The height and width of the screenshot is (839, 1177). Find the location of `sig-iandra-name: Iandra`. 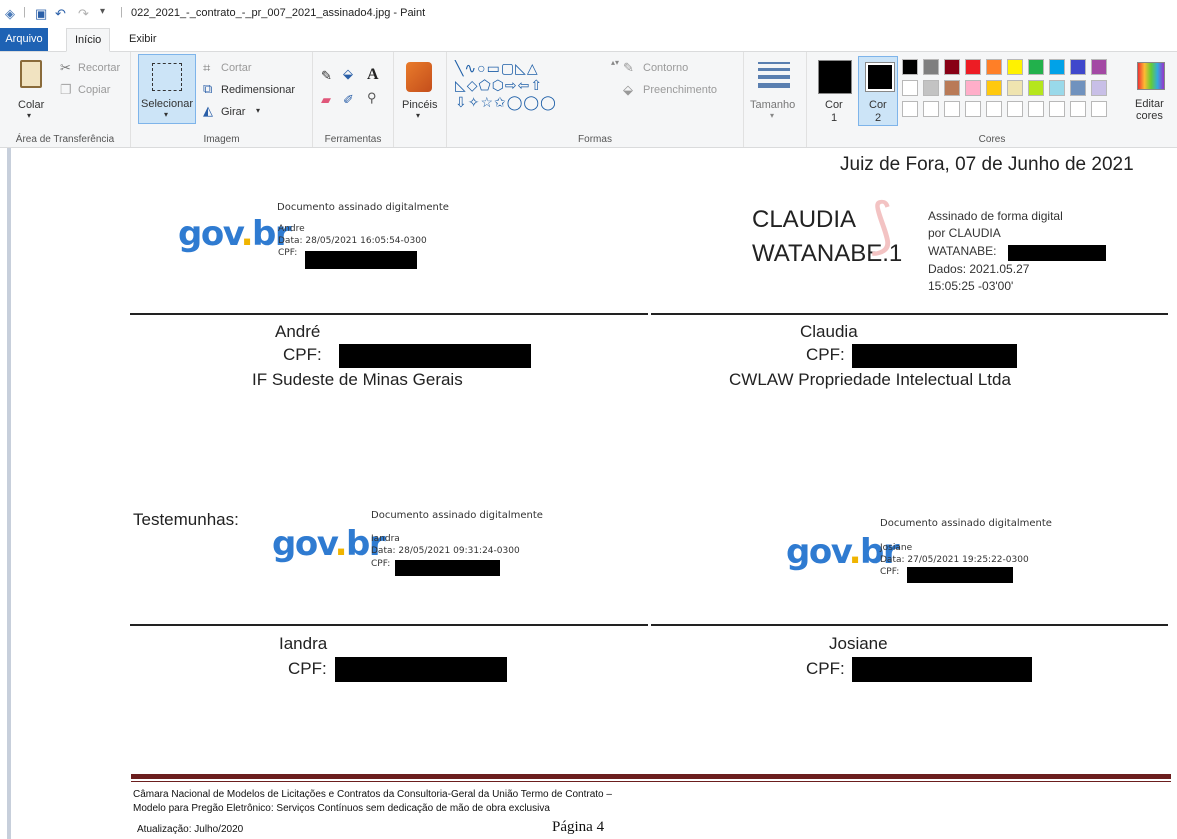

sig-iandra-name: Iandra is located at coordinates (385, 539).